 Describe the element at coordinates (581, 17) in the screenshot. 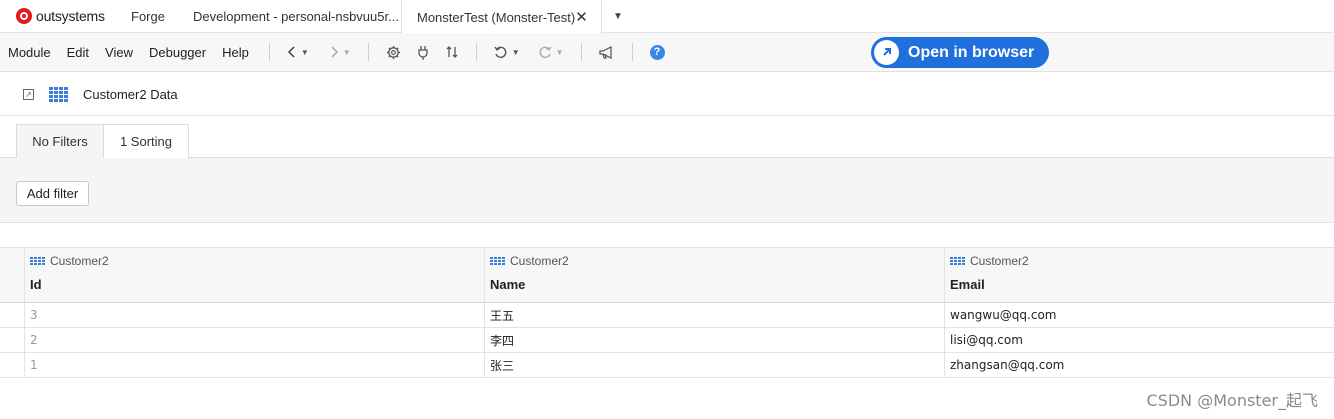

I see `close-icon: ✕` at that location.